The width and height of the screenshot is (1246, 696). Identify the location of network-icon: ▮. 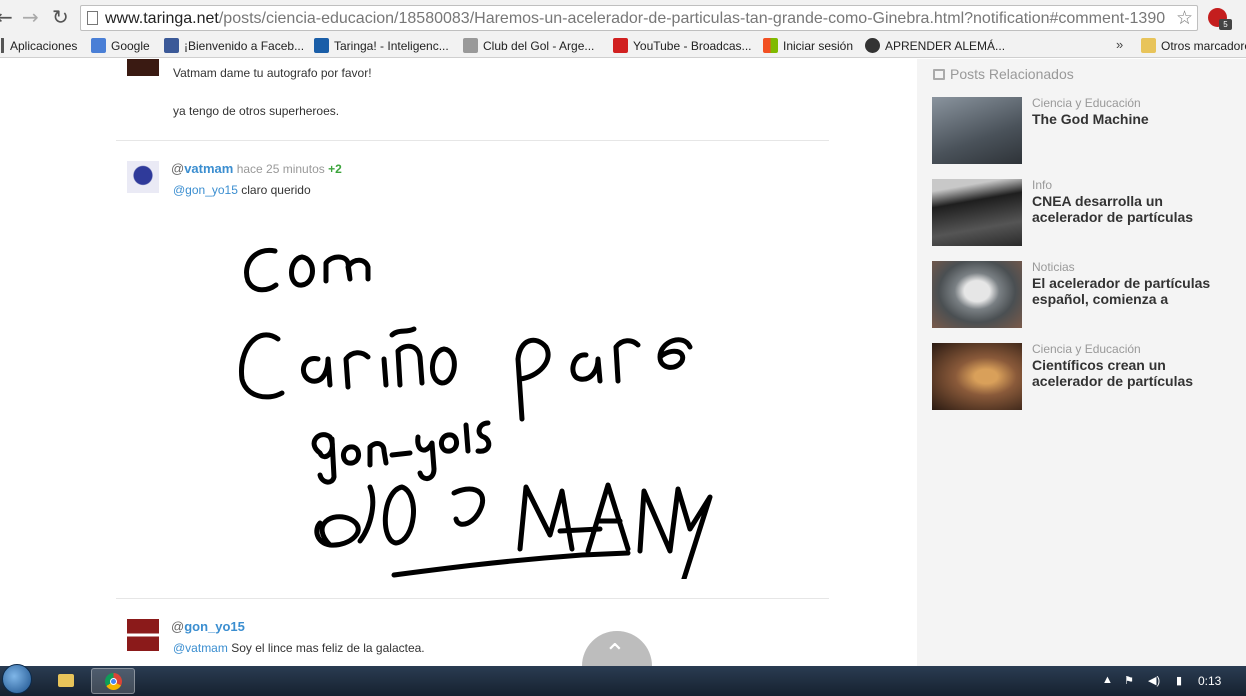
(1179, 680).